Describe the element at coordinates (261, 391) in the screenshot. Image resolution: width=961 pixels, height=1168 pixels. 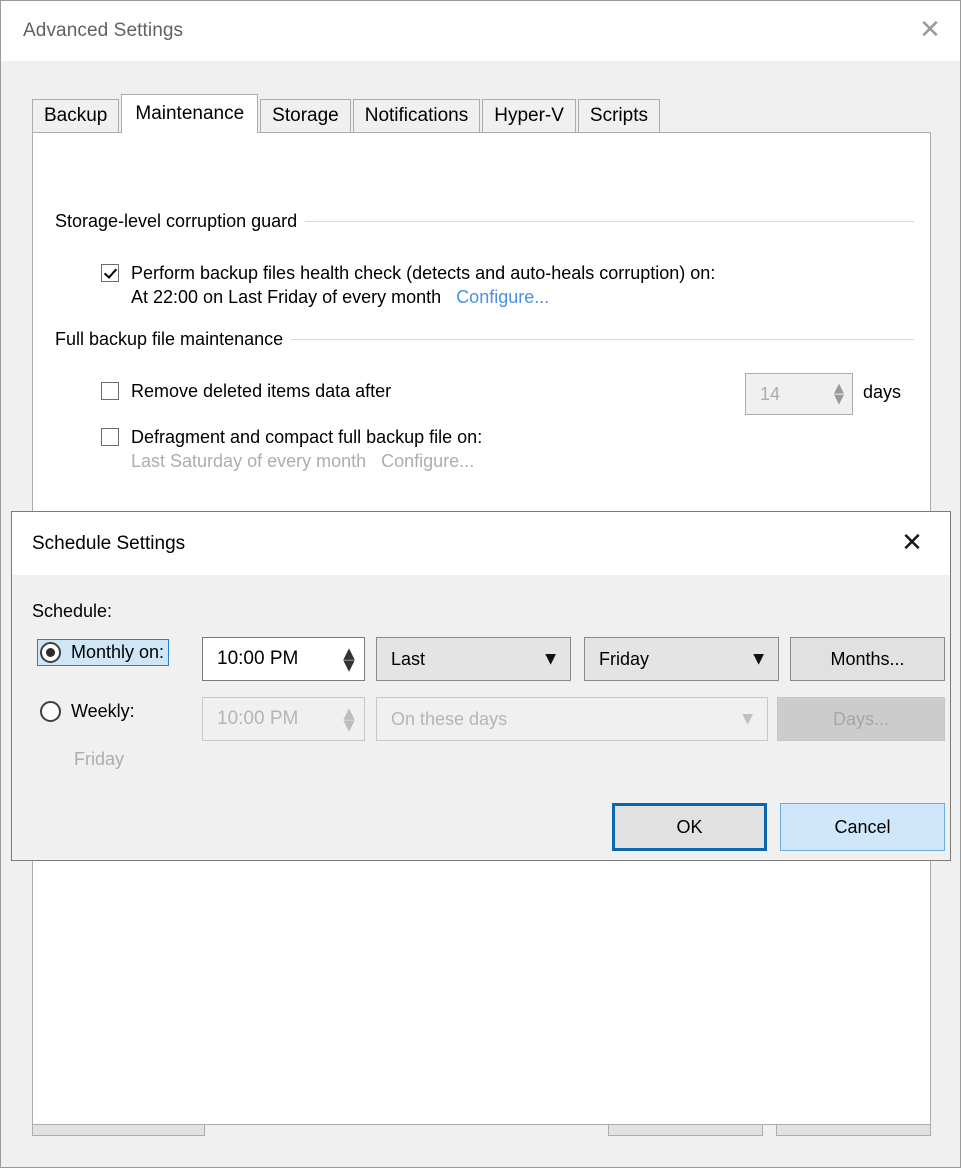
I see `remove-deleted-label: Remove deleted items data after` at that location.